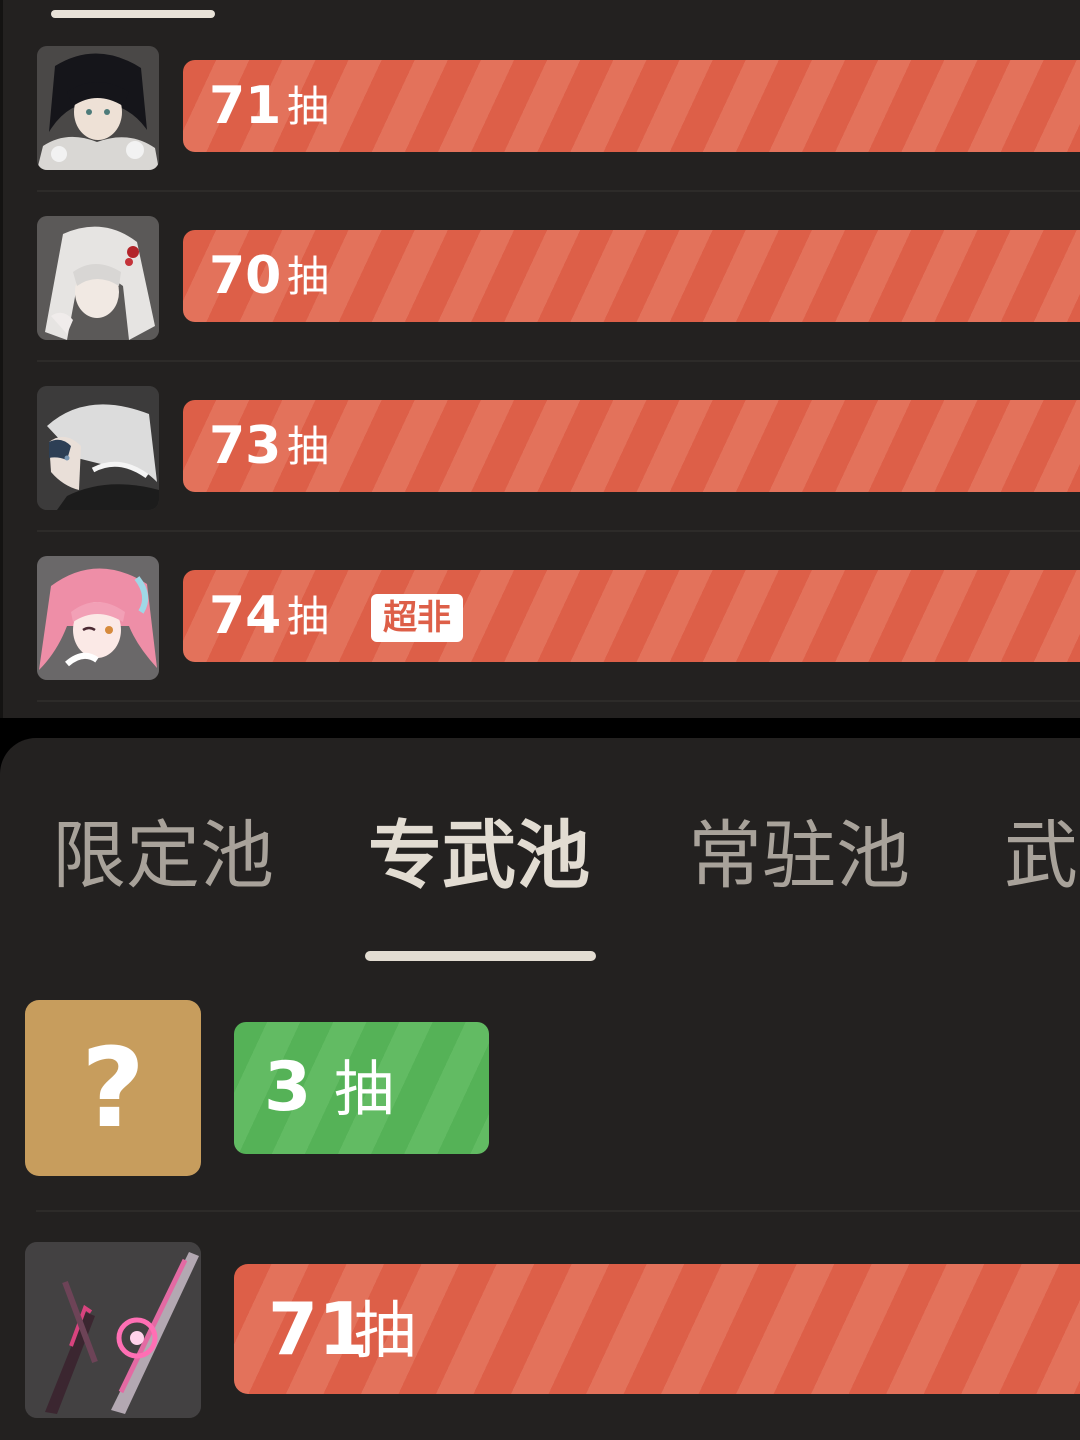 Image resolution: width=1080 pixels, height=1440 pixels. I want to click on tab-standard-banner: 常驻池, so click(799, 856).